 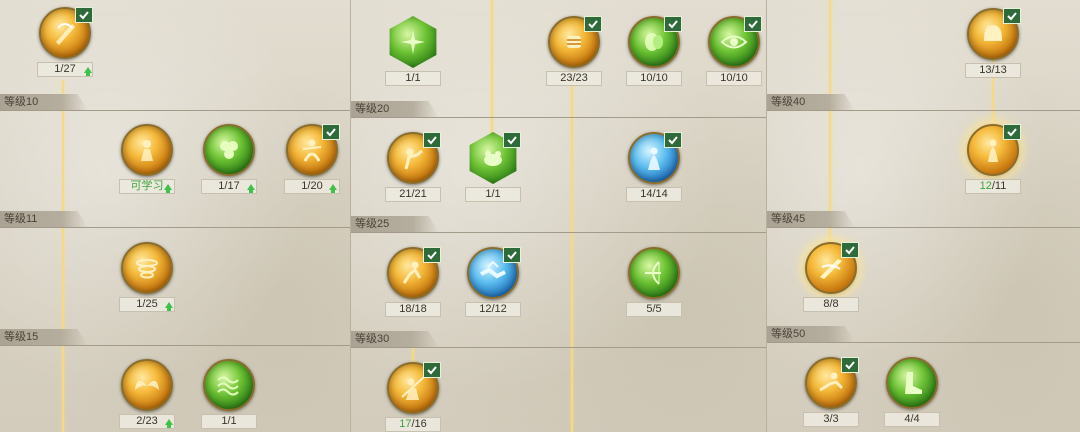 I want to click on golden-wings-icon, so click(x=147, y=385).